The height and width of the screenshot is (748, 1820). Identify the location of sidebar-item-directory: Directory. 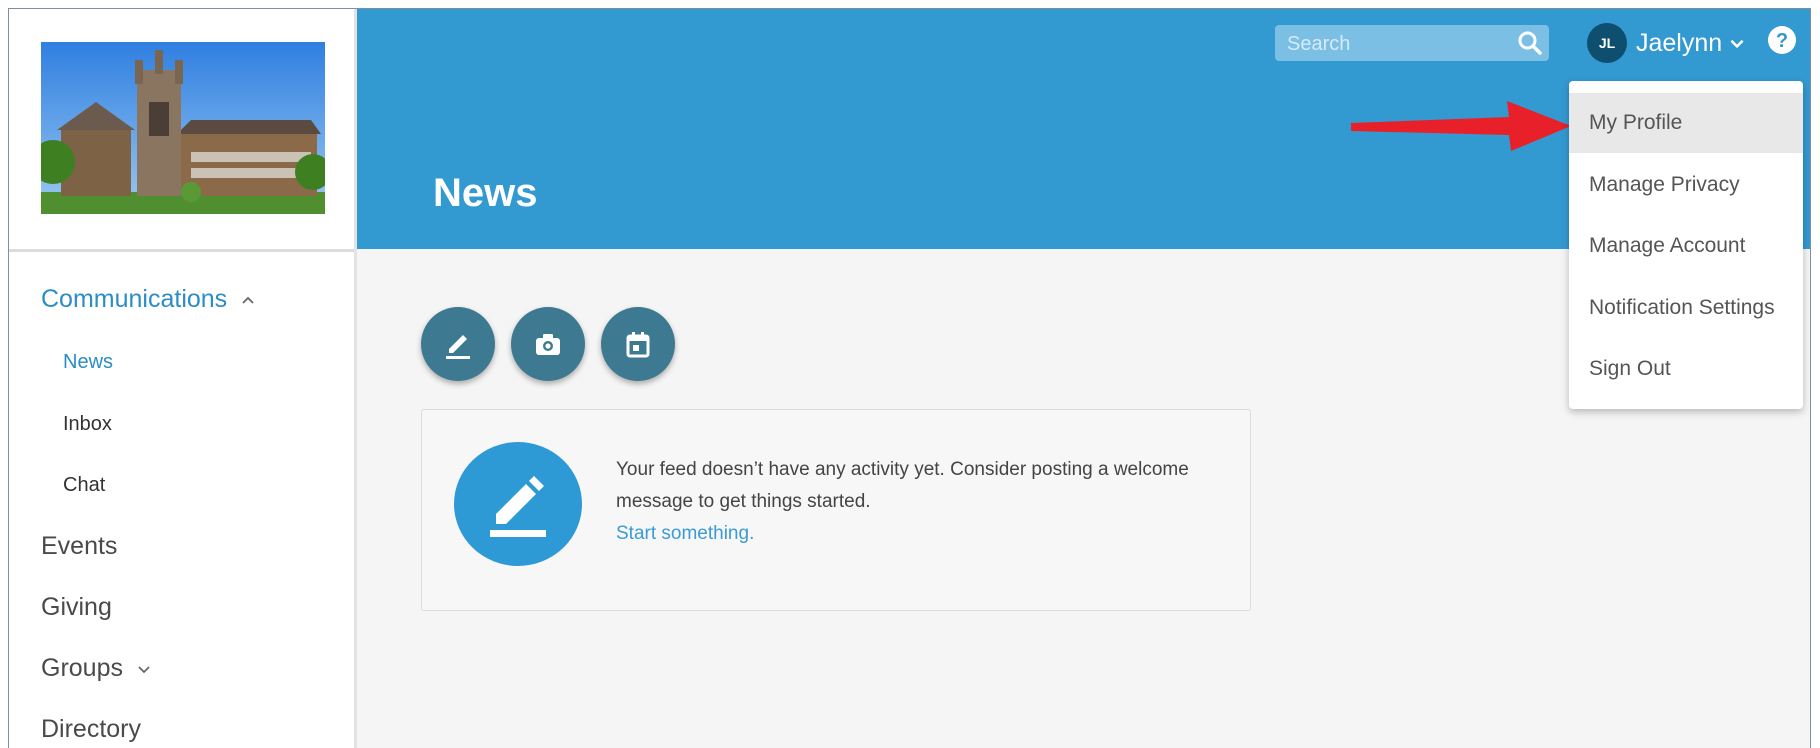
(91, 729).